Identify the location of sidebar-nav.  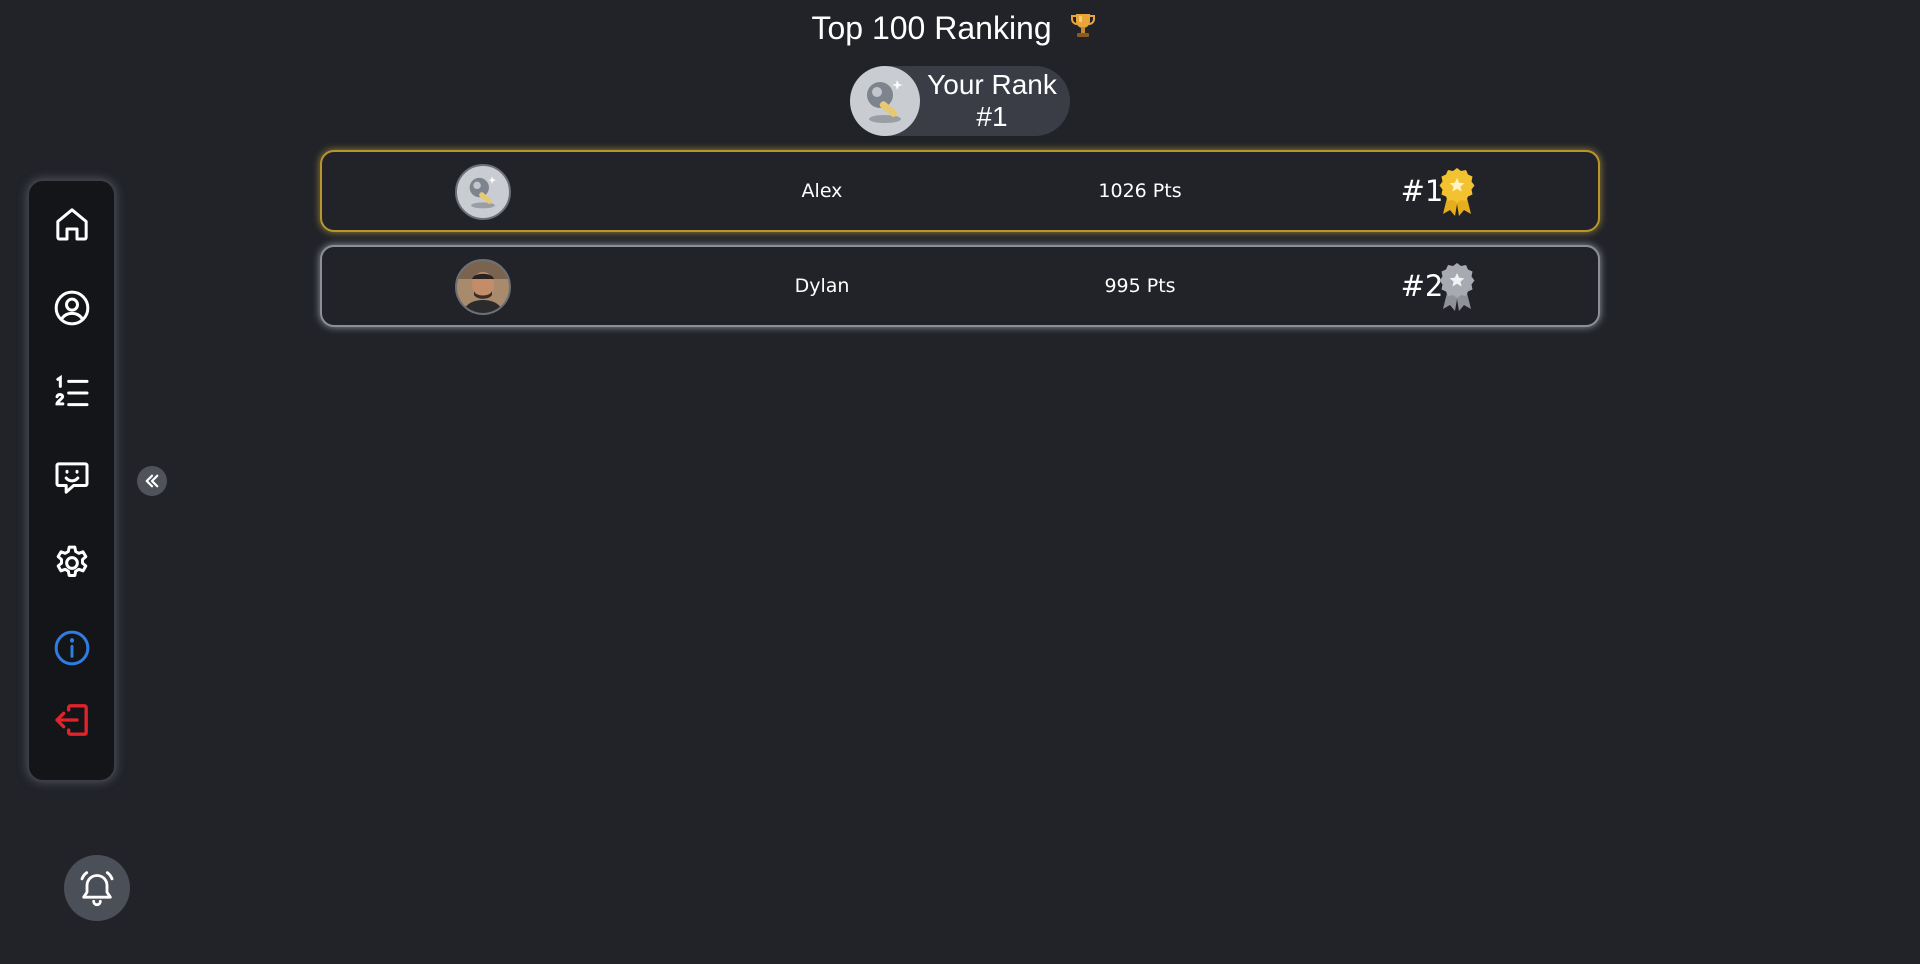
(71, 480).